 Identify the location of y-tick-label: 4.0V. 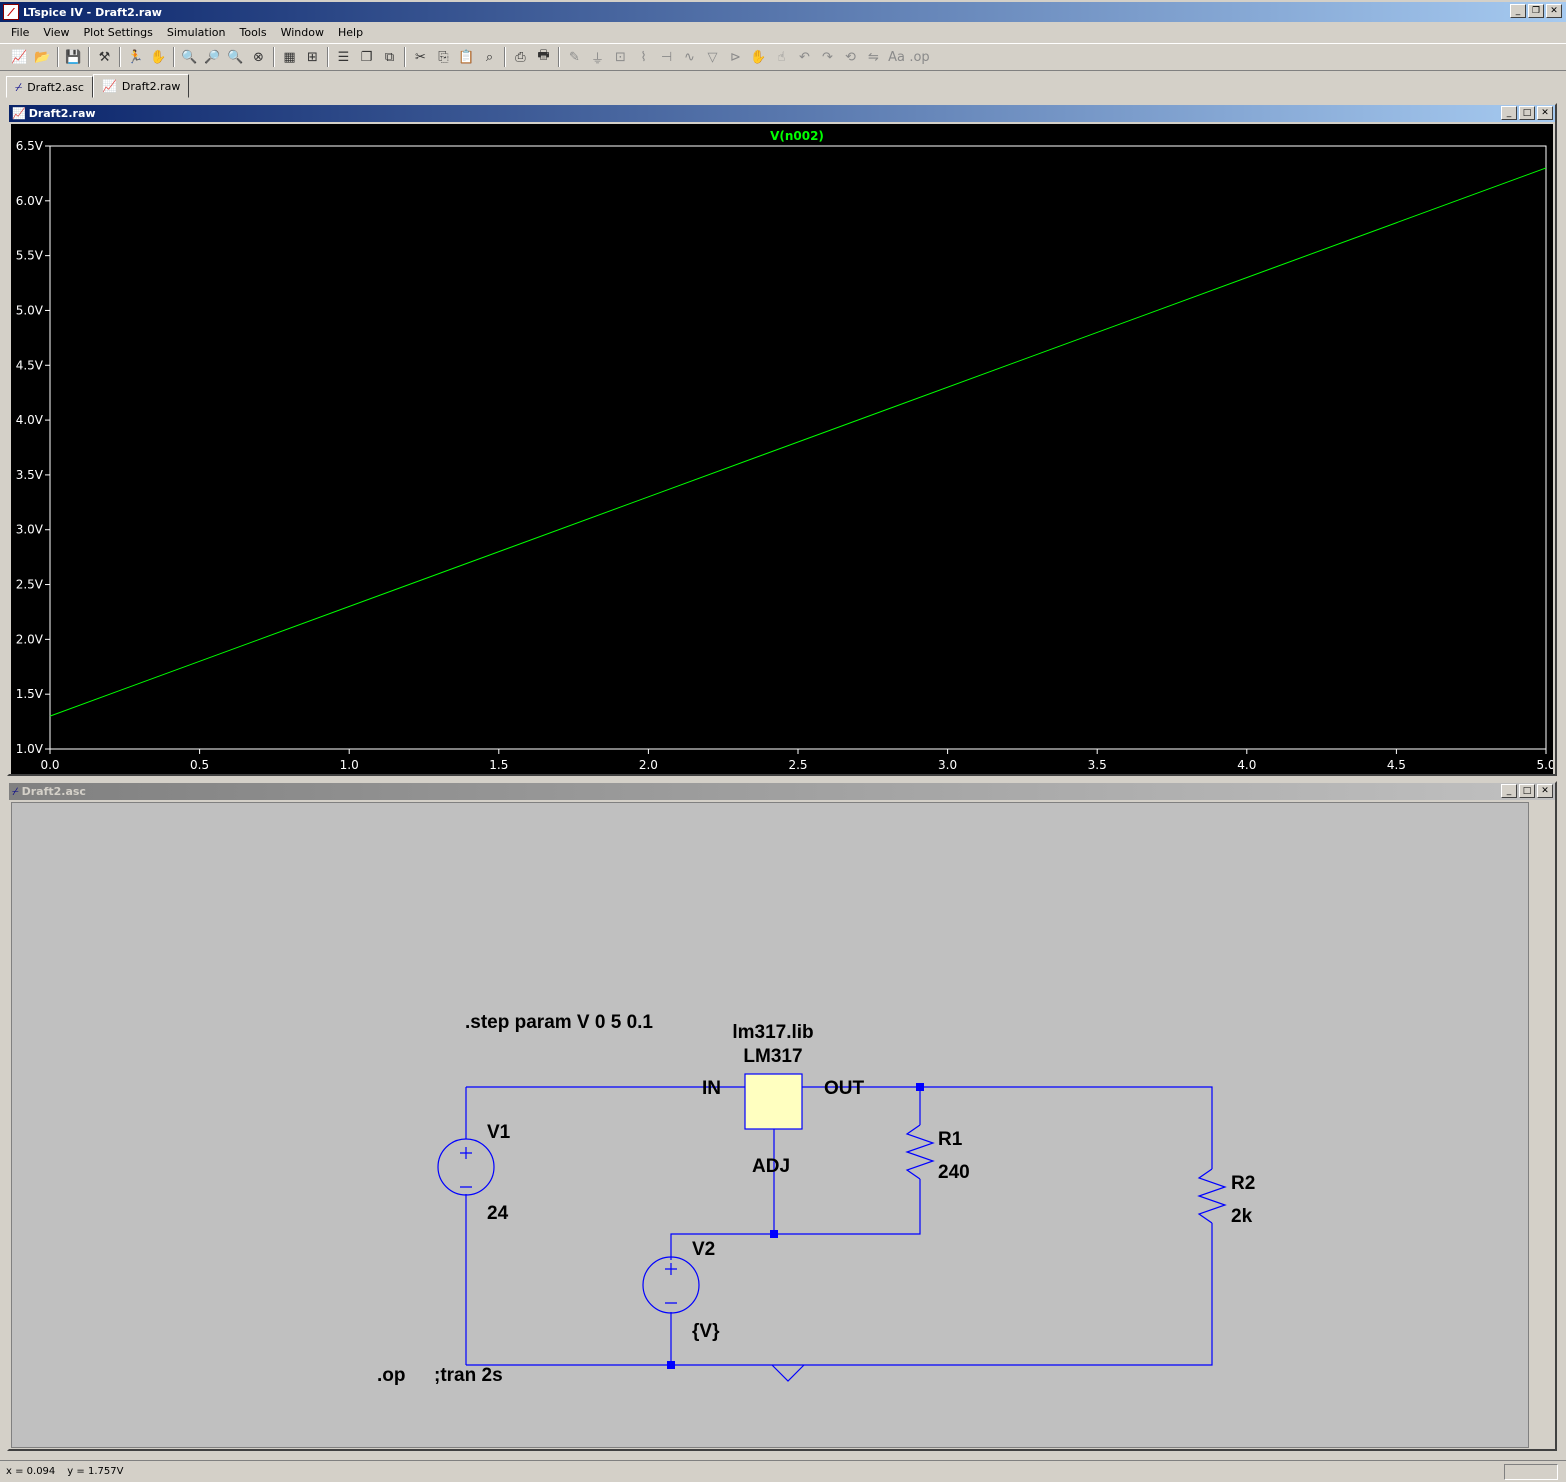
(30, 420).